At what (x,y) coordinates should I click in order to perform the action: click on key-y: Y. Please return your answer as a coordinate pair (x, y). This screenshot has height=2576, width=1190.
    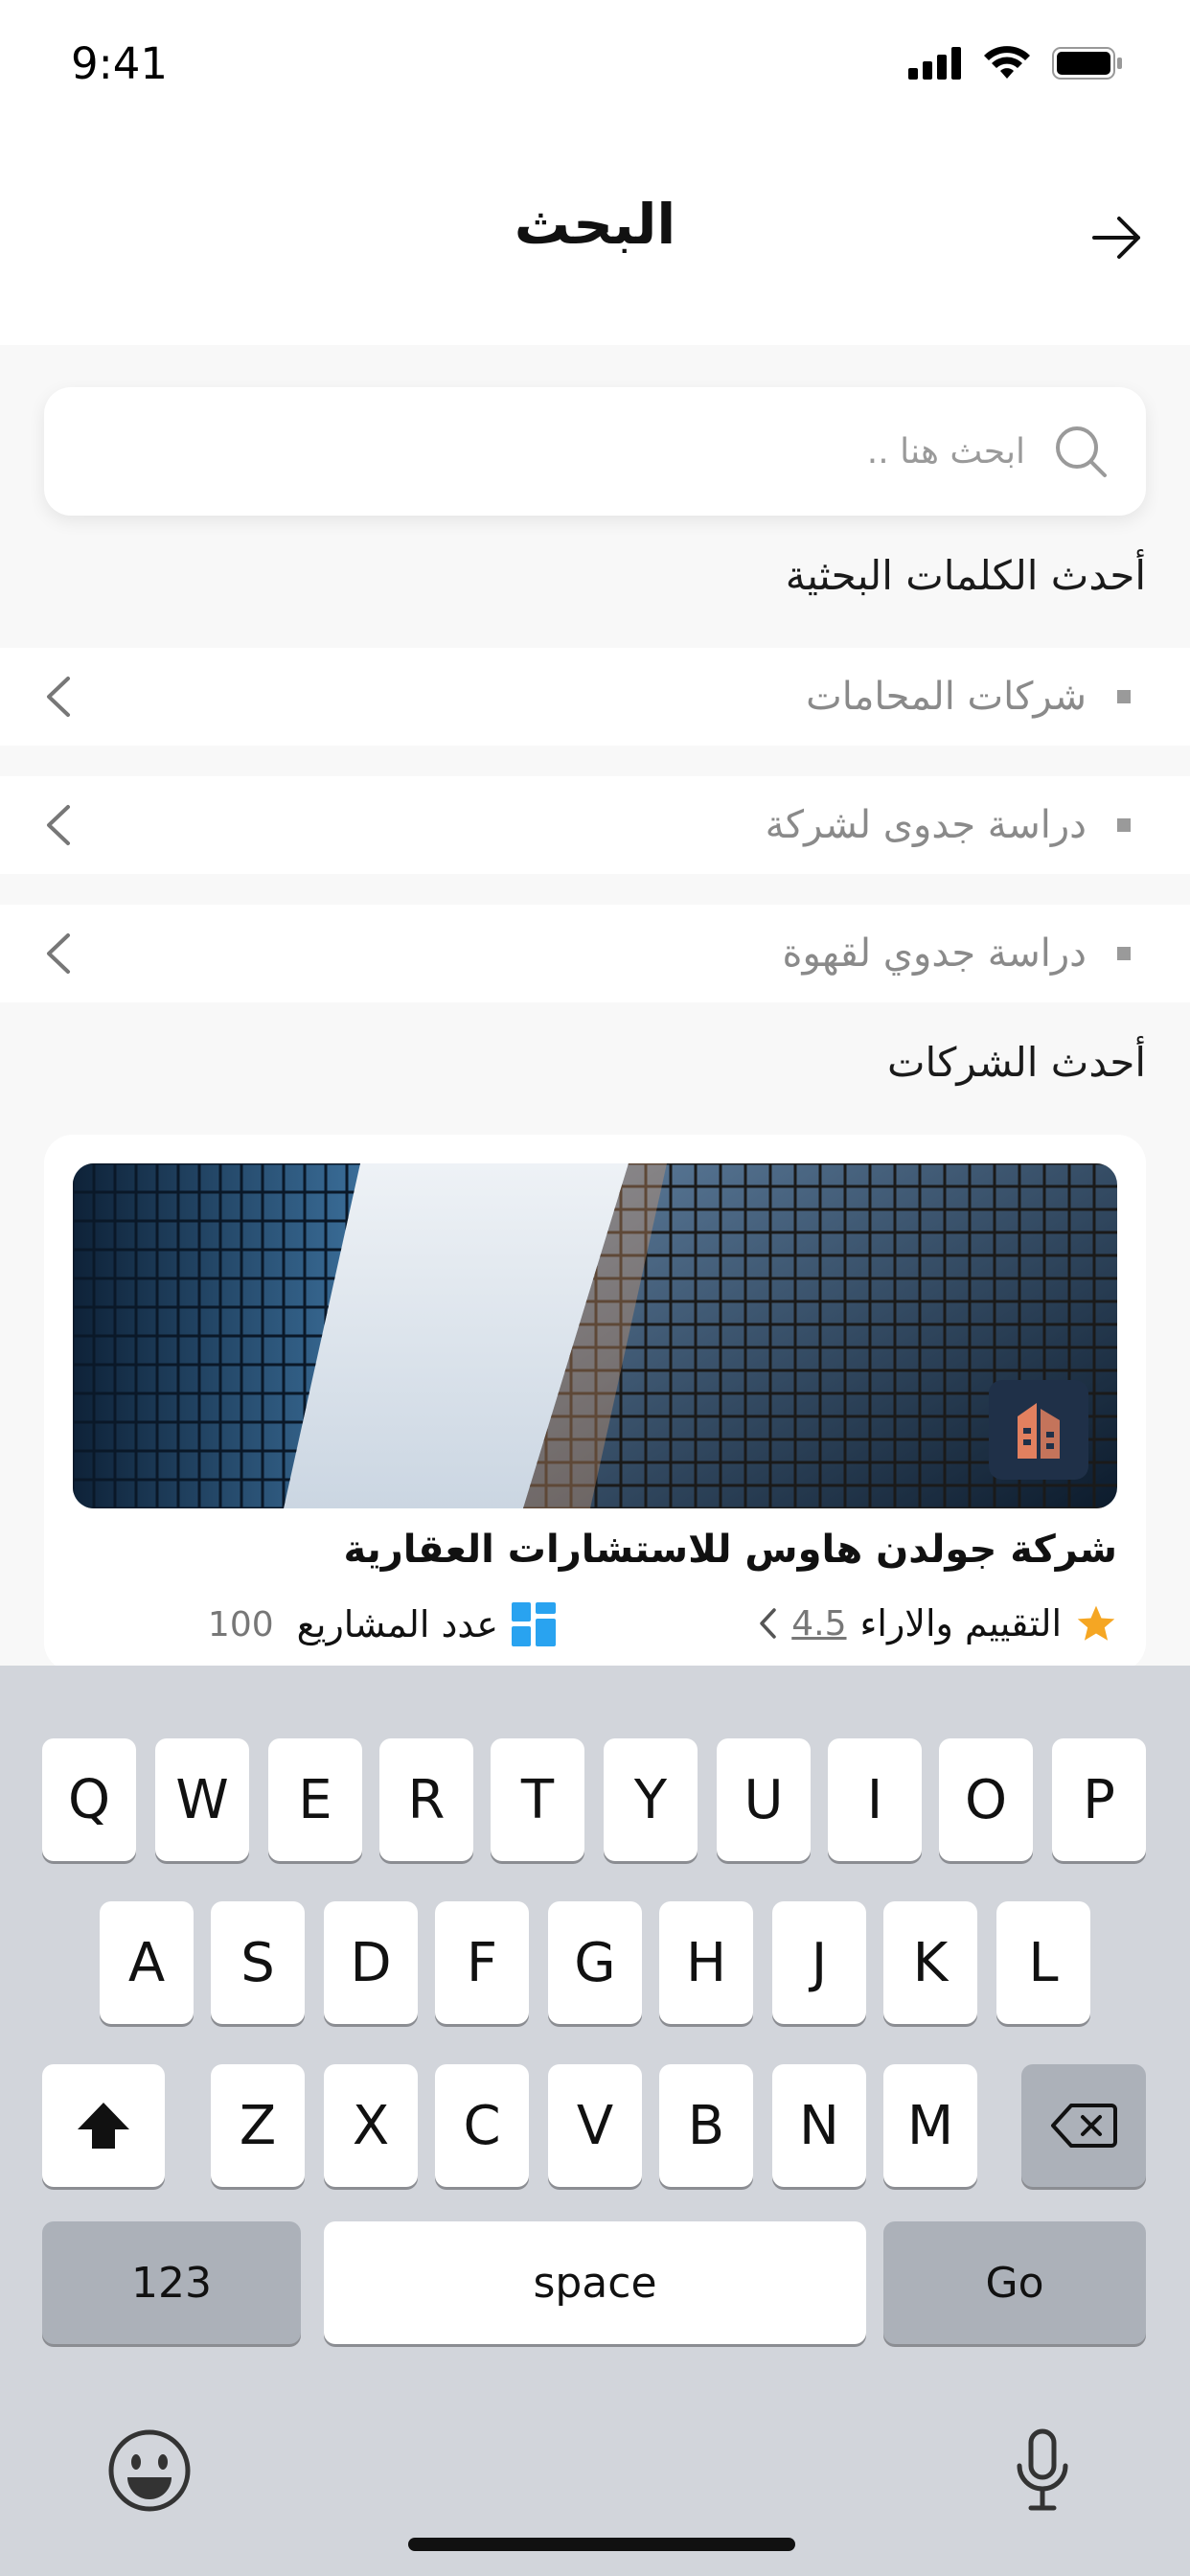
    Looking at the image, I should click on (651, 1799).